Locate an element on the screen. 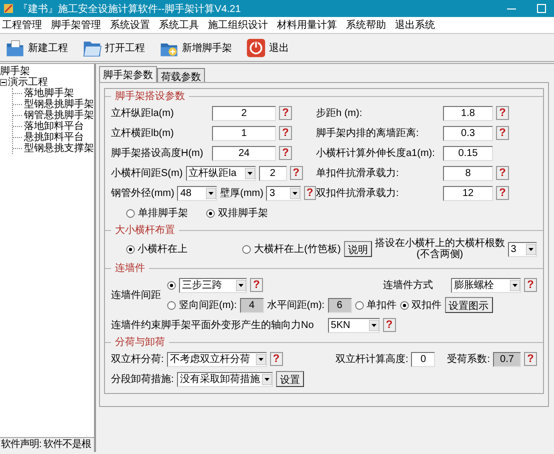 The height and width of the screenshot is (454, 554). input-field: 0.15 is located at coordinates (468, 153).